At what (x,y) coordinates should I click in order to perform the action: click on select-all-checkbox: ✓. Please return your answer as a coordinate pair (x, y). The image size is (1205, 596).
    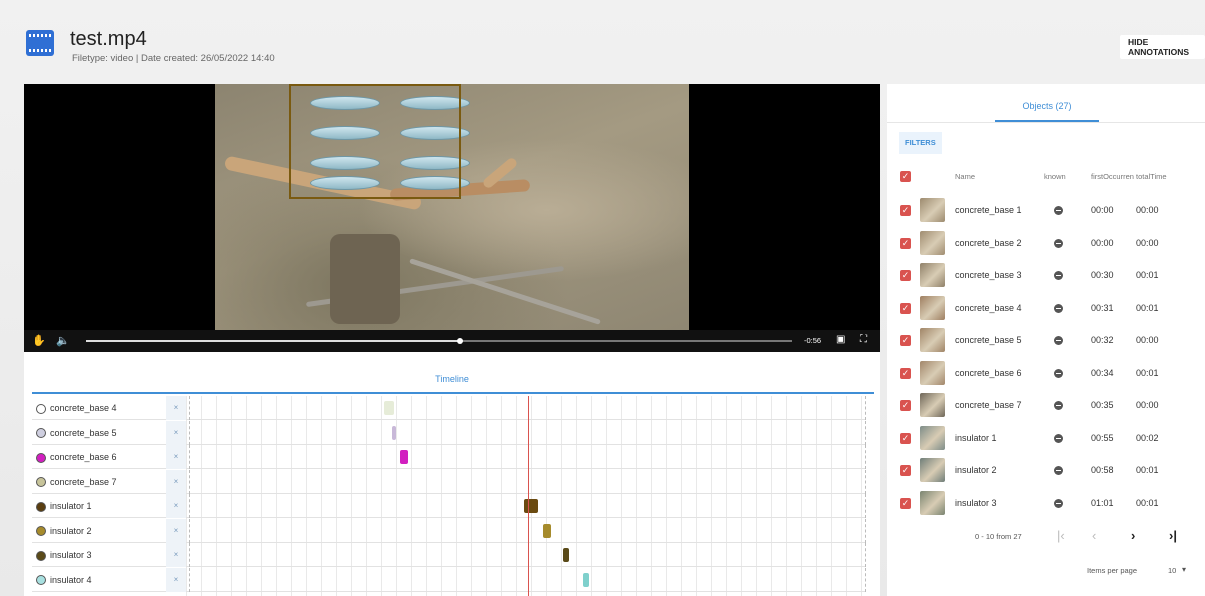
    Looking at the image, I should click on (905, 176).